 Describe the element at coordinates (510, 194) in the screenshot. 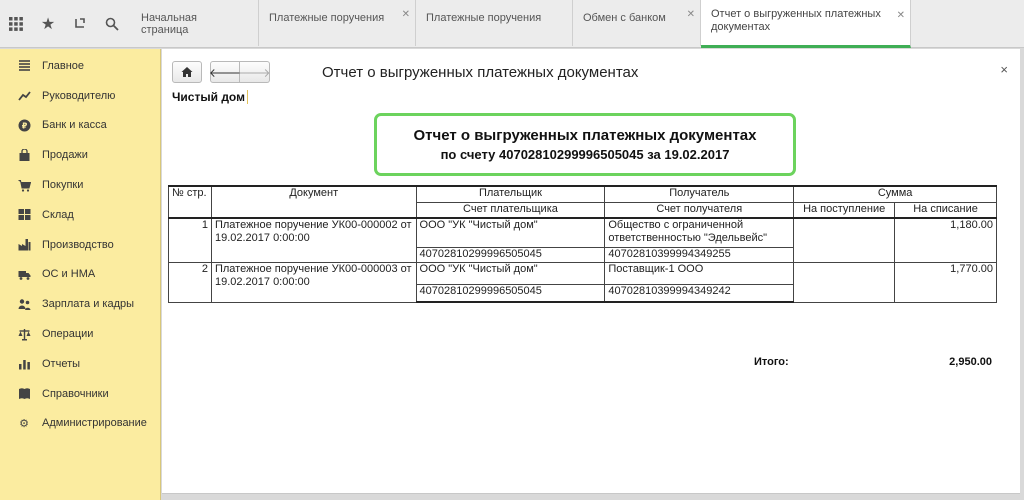

I see `header-payer: Плательщик` at that location.